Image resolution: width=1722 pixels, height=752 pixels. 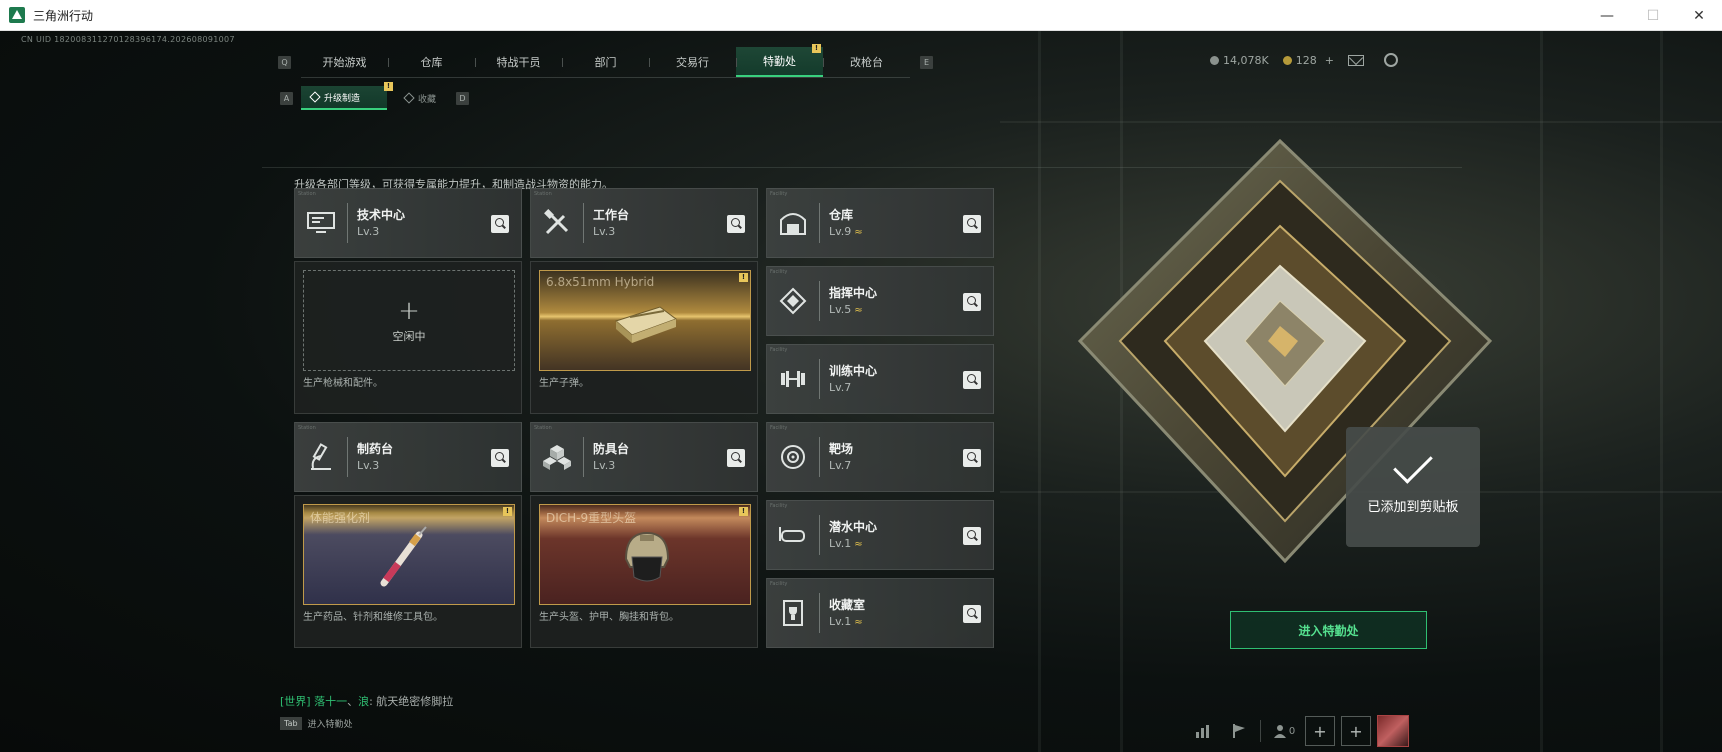 What do you see at coordinates (880, 457) in the screenshot?
I see `facility-card: Facility 靶场 Lv.7` at bounding box center [880, 457].